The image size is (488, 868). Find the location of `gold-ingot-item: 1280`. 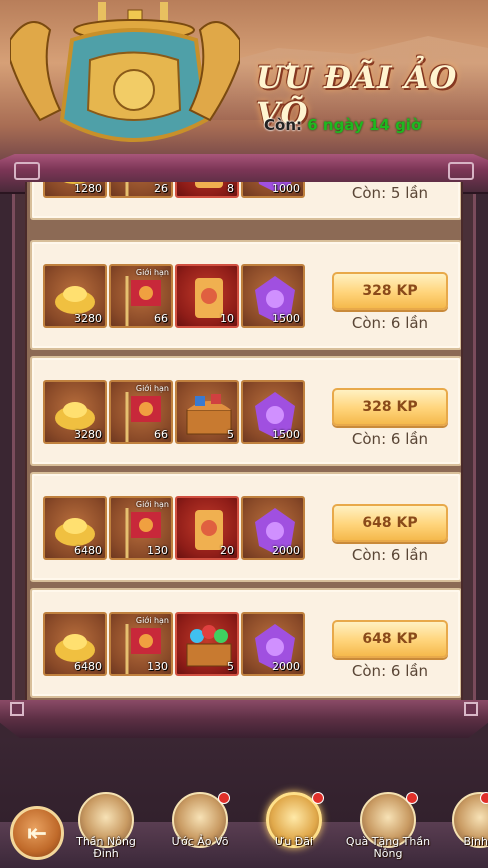

gold-ingot-item: 1280 is located at coordinates (75, 190).